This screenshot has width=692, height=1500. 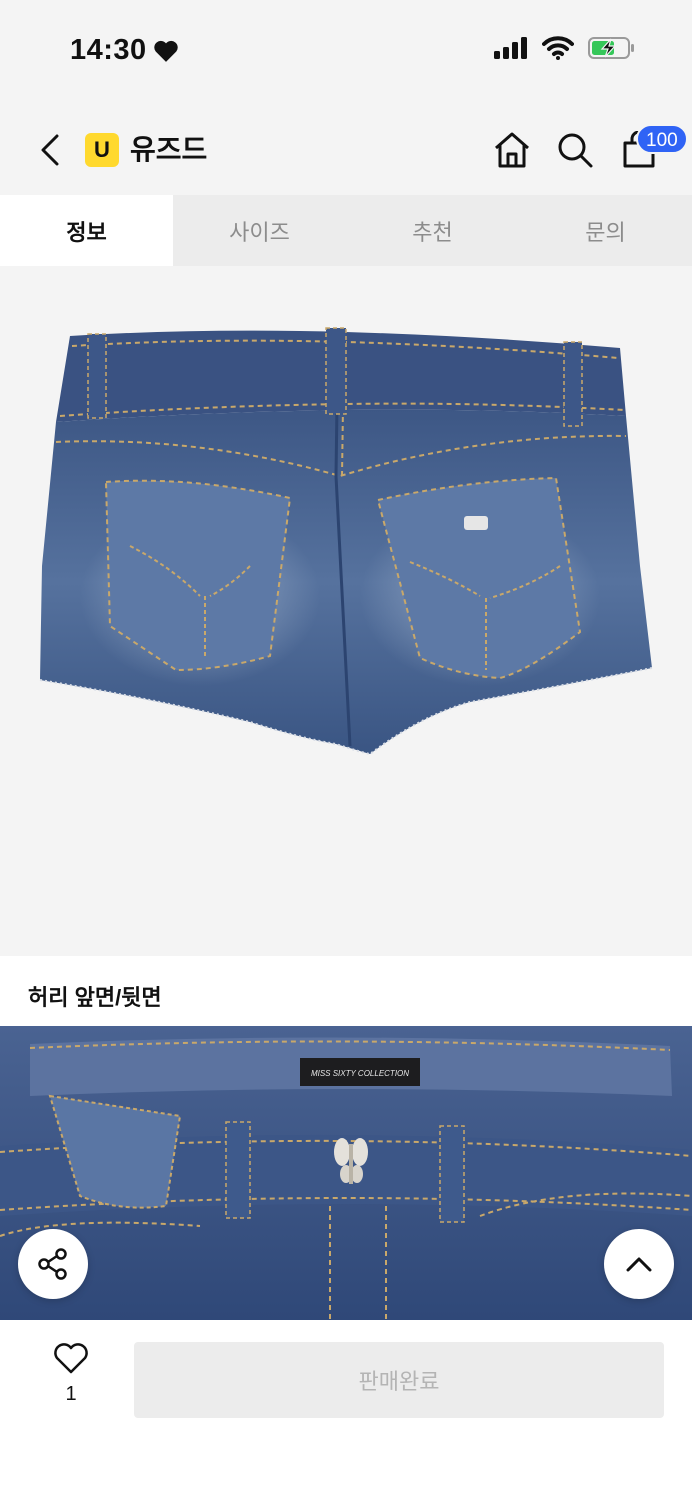 What do you see at coordinates (346, 50) in the screenshot?
I see `status-bar: 14:30` at bounding box center [346, 50].